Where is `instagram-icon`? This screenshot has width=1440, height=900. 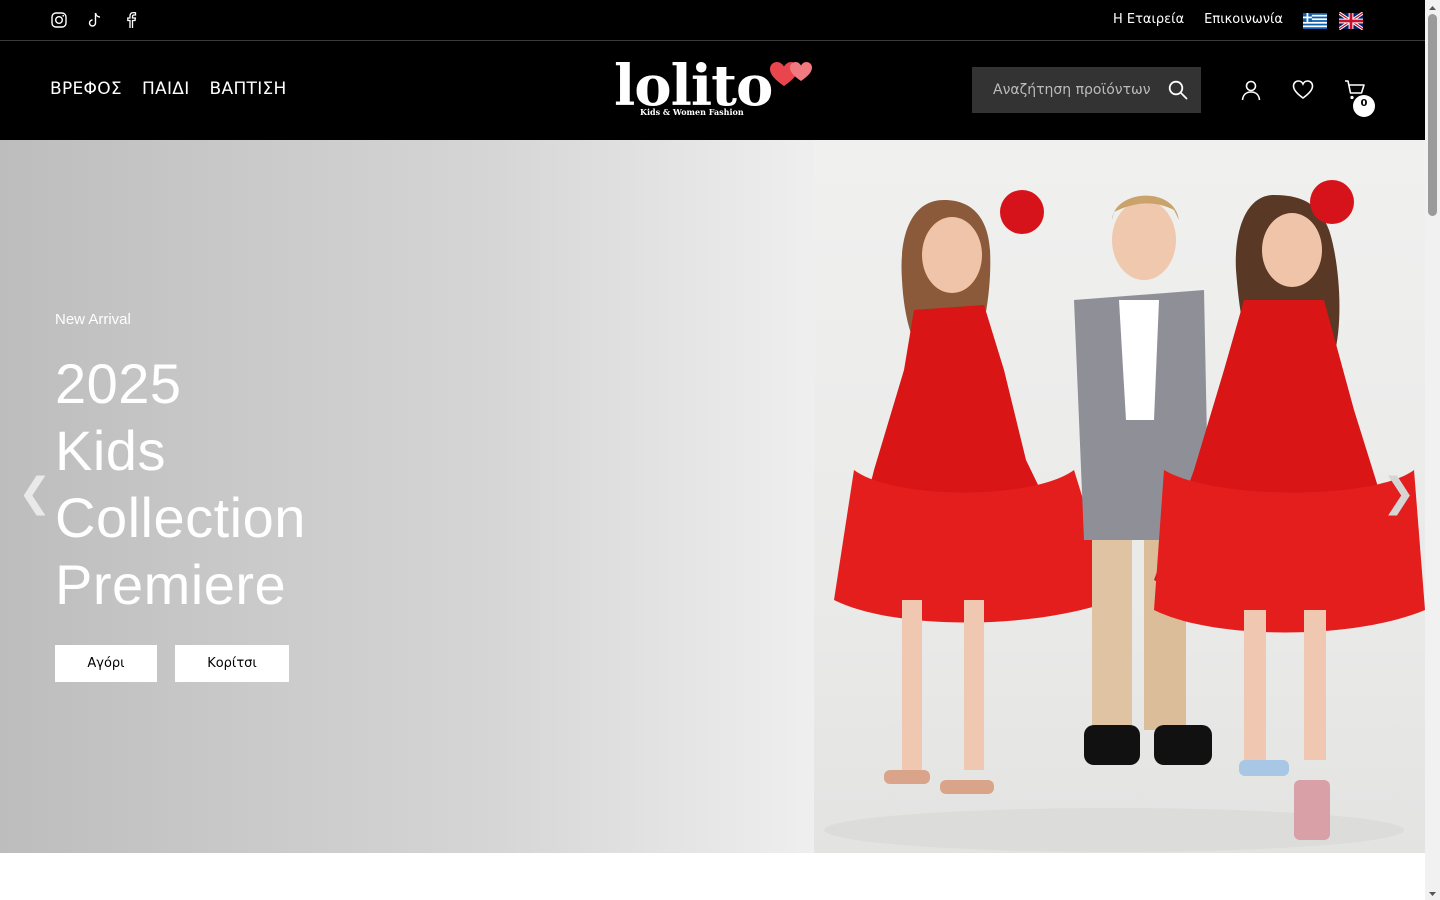
instagram-icon is located at coordinates (59, 20).